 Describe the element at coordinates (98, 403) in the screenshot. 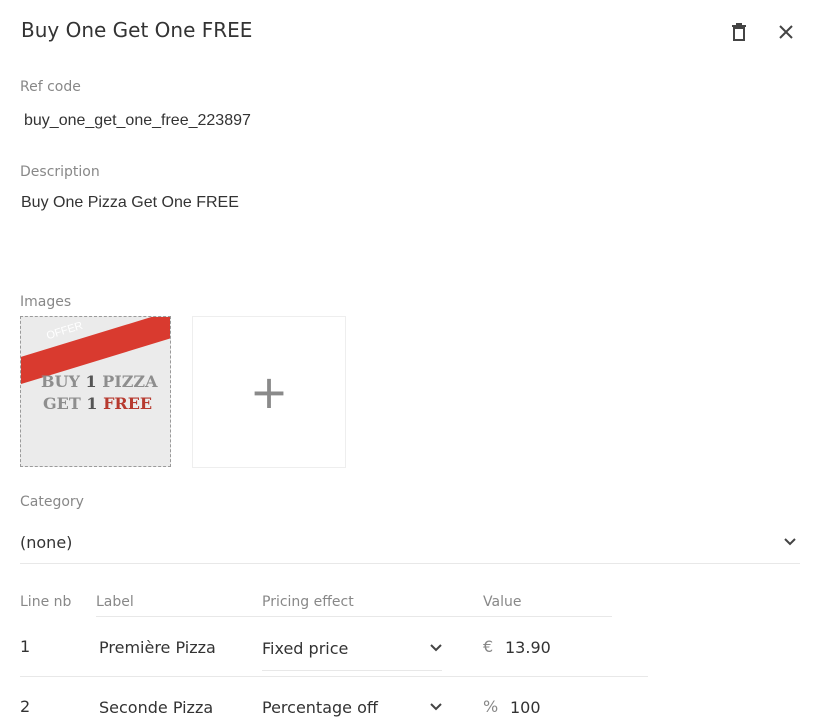

I see `offer-line-2: GET 1 FREE` at that location.